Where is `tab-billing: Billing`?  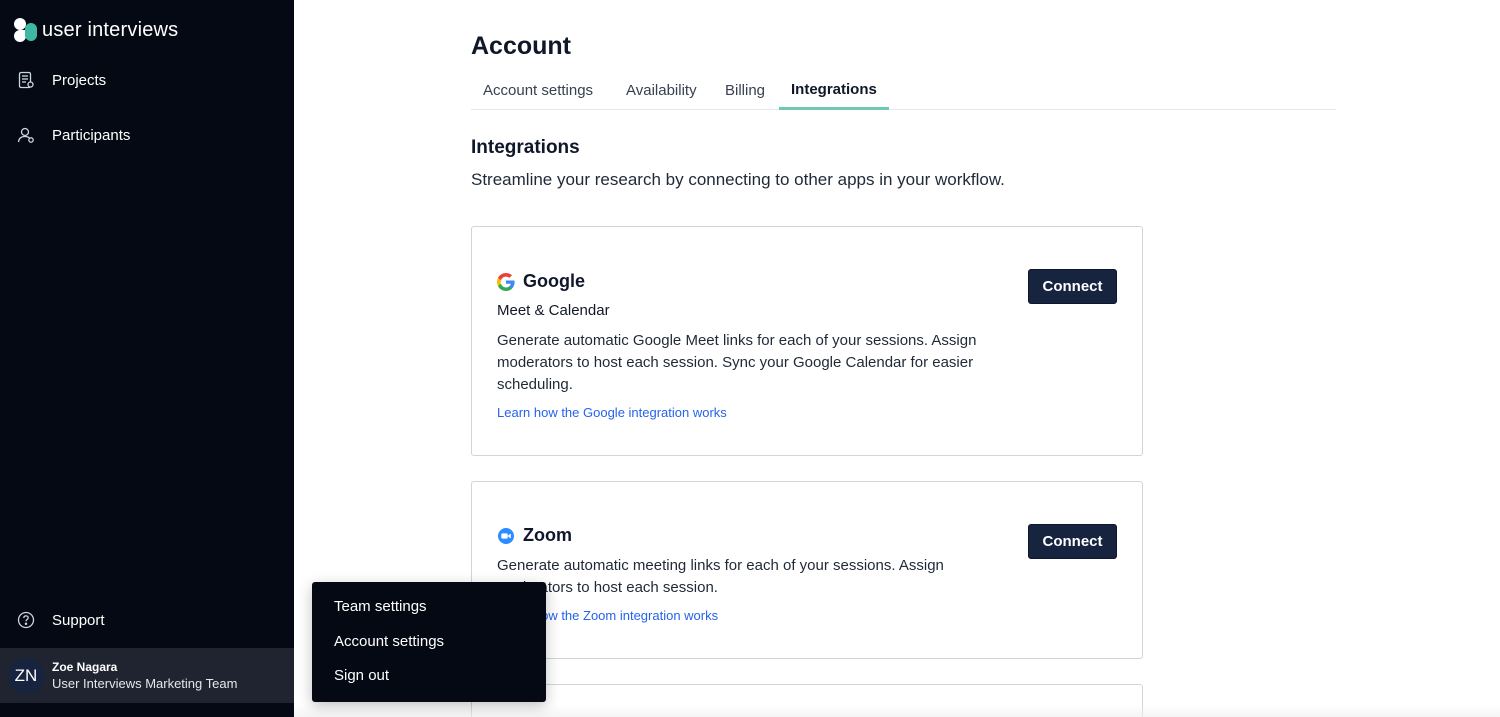 tab-billing: Billing is located at coordinates (745, 92).